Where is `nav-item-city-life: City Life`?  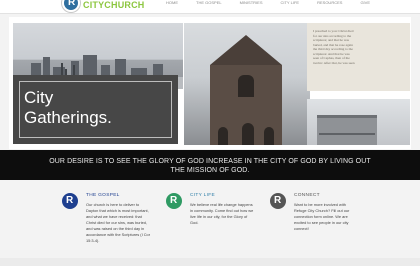 nav-item-city-life: City Life is located at coordinates (289, 2).